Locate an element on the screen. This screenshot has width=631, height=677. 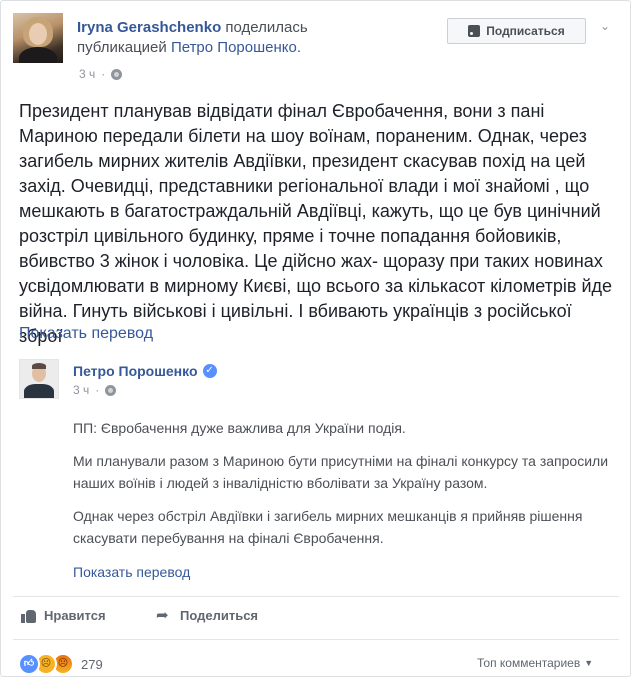
reactions-summary: 👍︎ ☹ ☹ 279 is located at coordinates (60, 664).